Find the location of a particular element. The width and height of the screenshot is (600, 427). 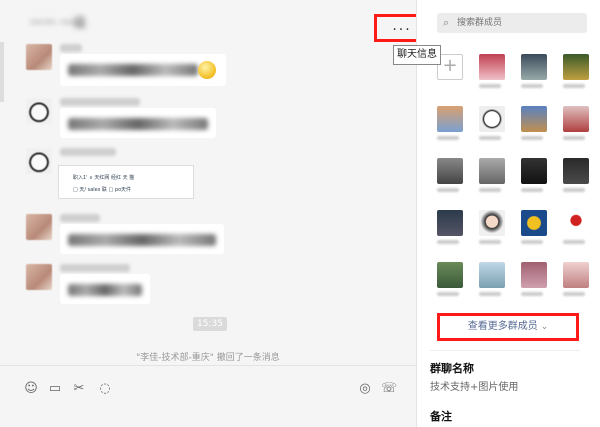

scissors-icon: ✂ is located at coordinates (79, 389).